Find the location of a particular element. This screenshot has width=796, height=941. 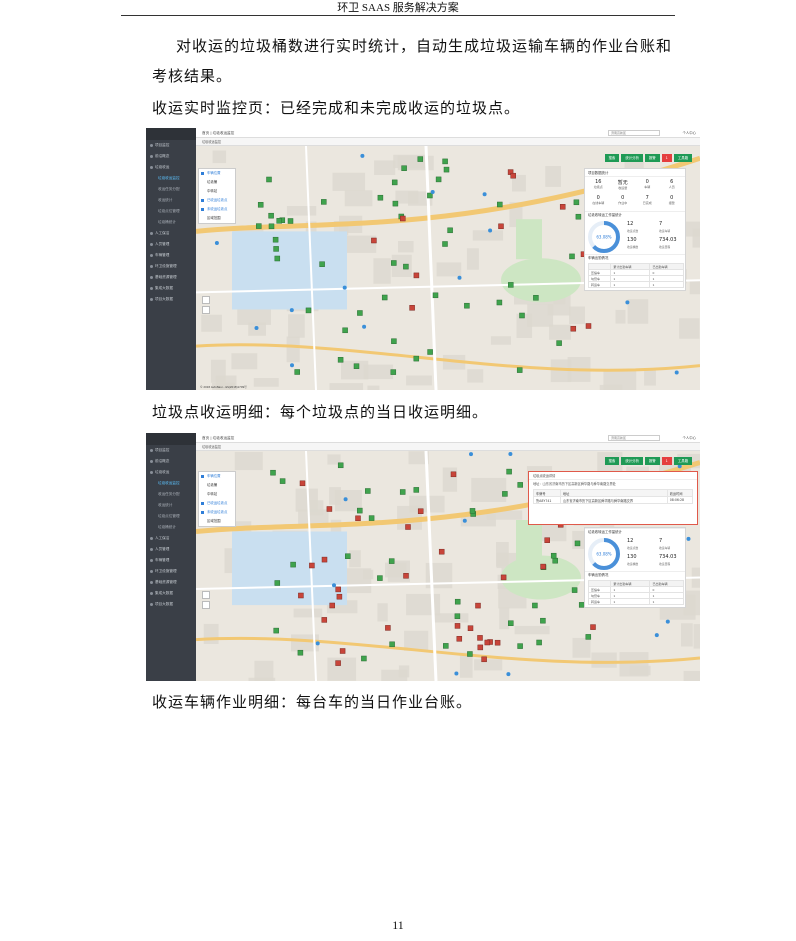

tab-bar: 垃圾收运监控 is located at coordinates (448, 142).